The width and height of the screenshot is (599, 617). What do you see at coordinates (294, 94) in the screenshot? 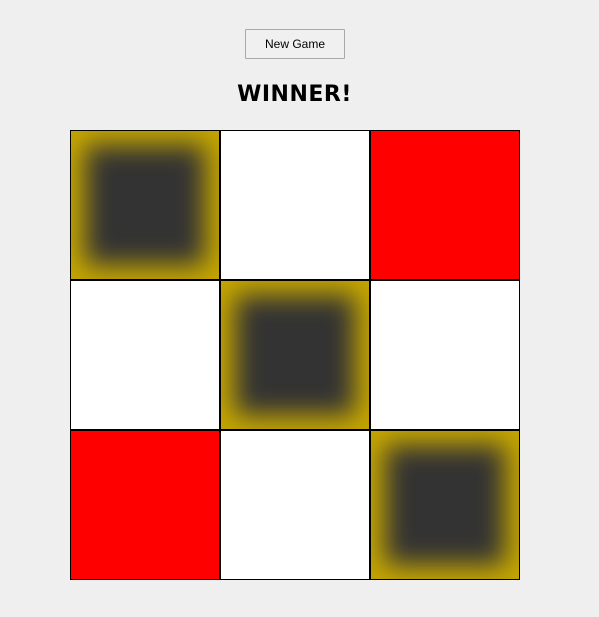
I see `game-status: WINNER!` at bounding box center [294, 94].